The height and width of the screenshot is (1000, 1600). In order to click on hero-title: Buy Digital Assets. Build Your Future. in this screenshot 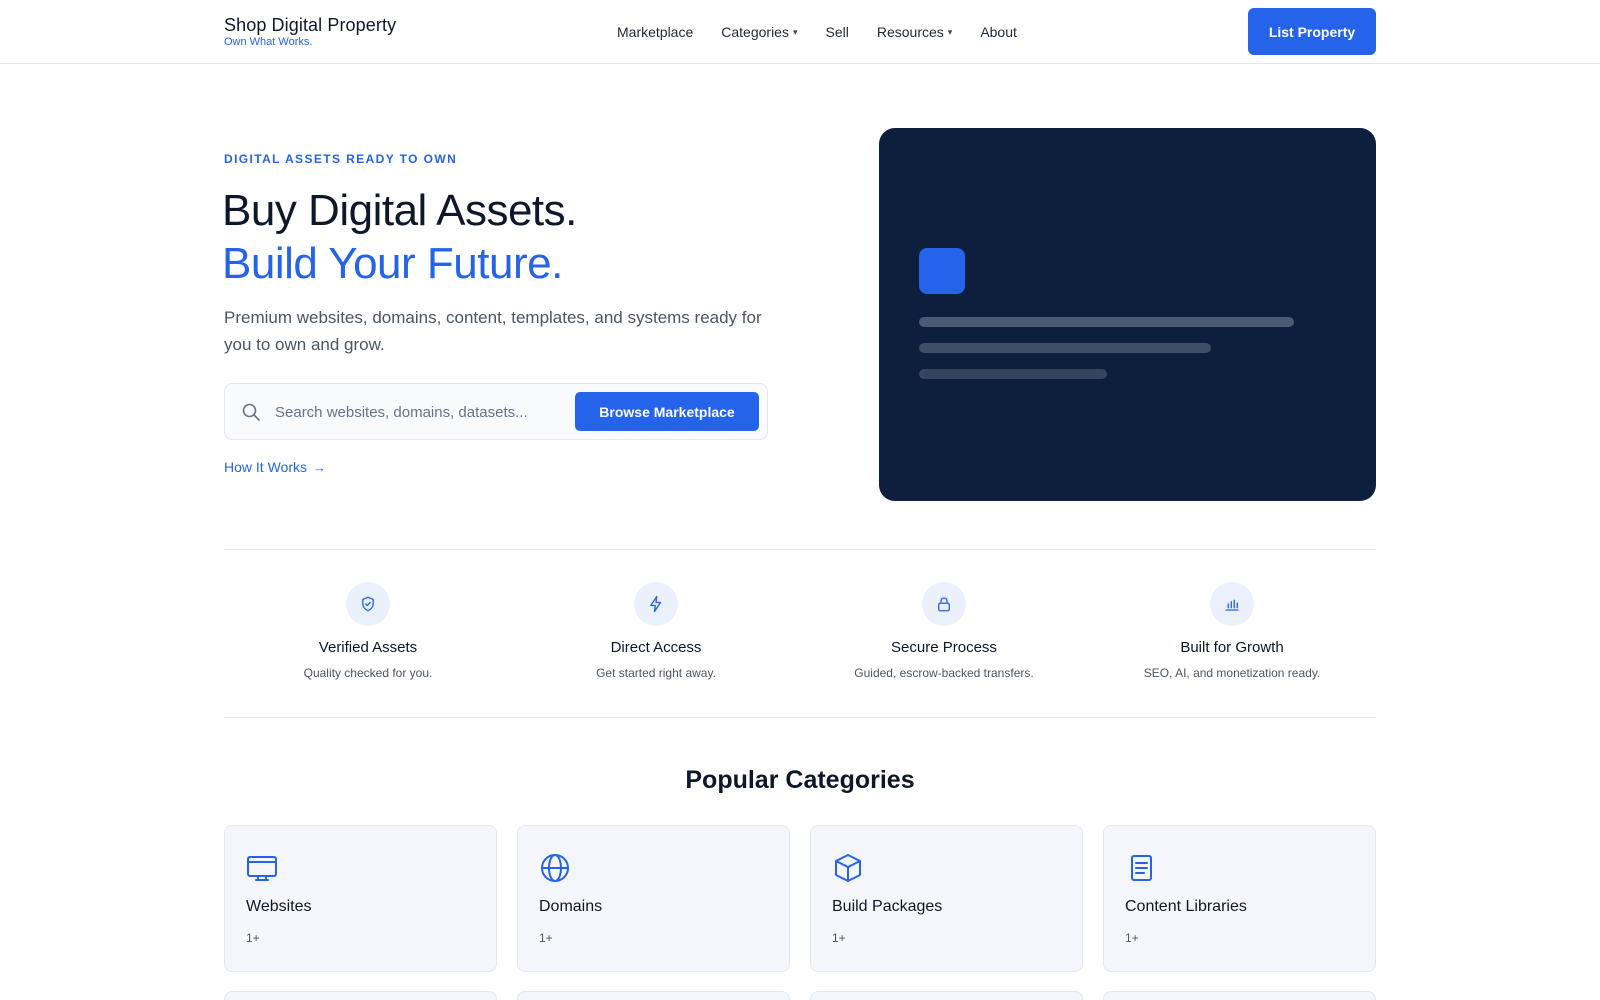, I will do `click(399, 237)`.